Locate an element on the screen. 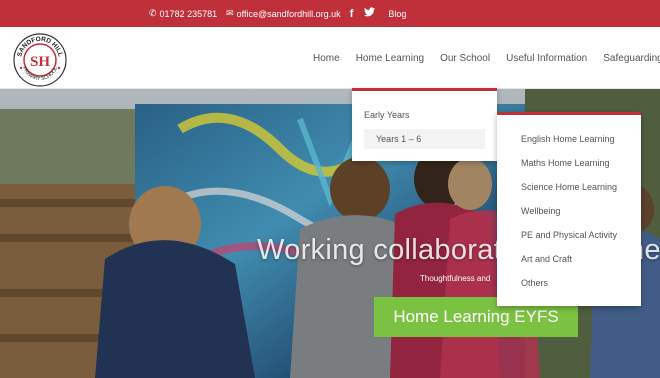  hero-subtitle: Thoughtfulness and is located at coordinates (455, 278).